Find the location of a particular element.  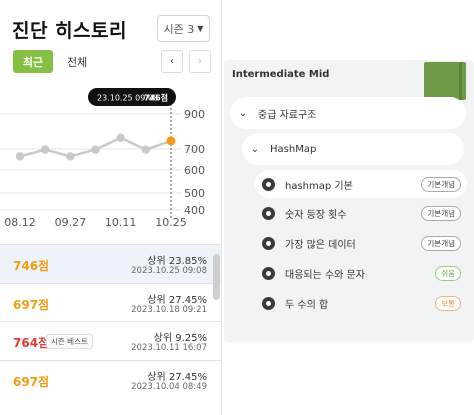

y-tick-label: 600 is located at coordinates (194, 170).